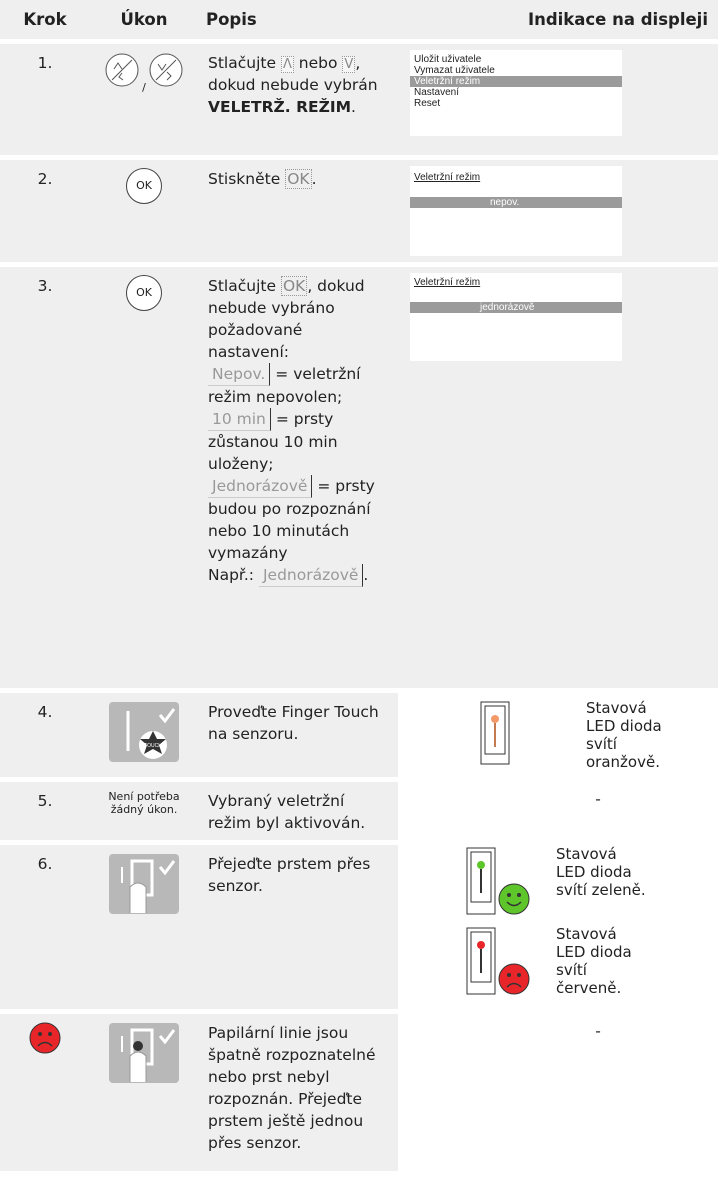 The image size is (718, 1194). Describe the element at coordinates (349, 64) in the screenshot. I see `key-down-label: V` at that location.